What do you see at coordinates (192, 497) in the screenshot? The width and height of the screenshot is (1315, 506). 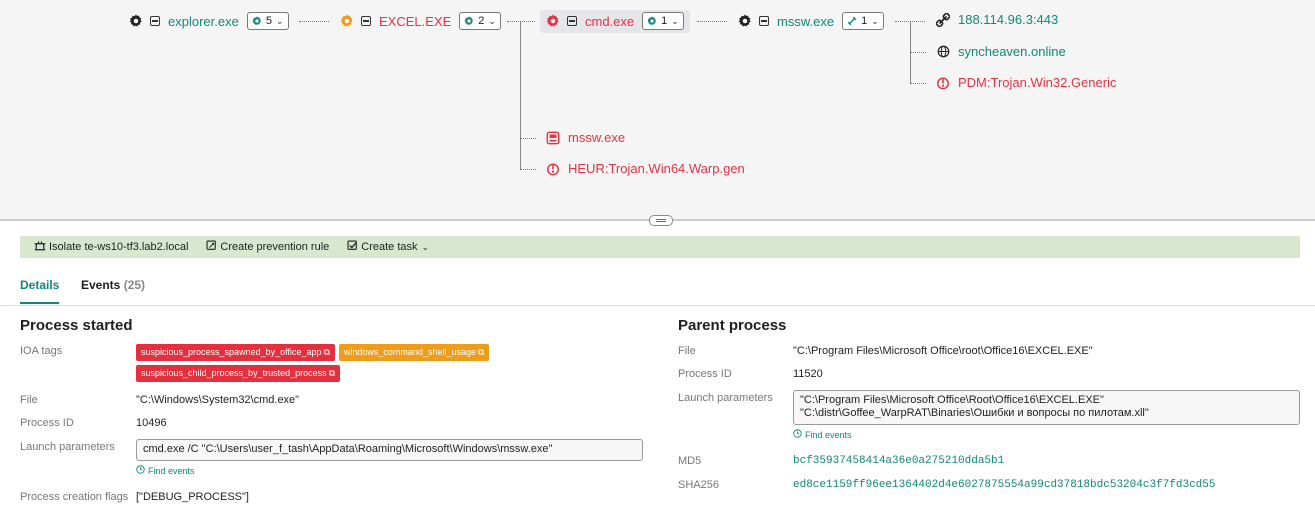 I see `creation-flags-value: ["DEBUG_PROCESS"]` at bounding box center [192, 497].